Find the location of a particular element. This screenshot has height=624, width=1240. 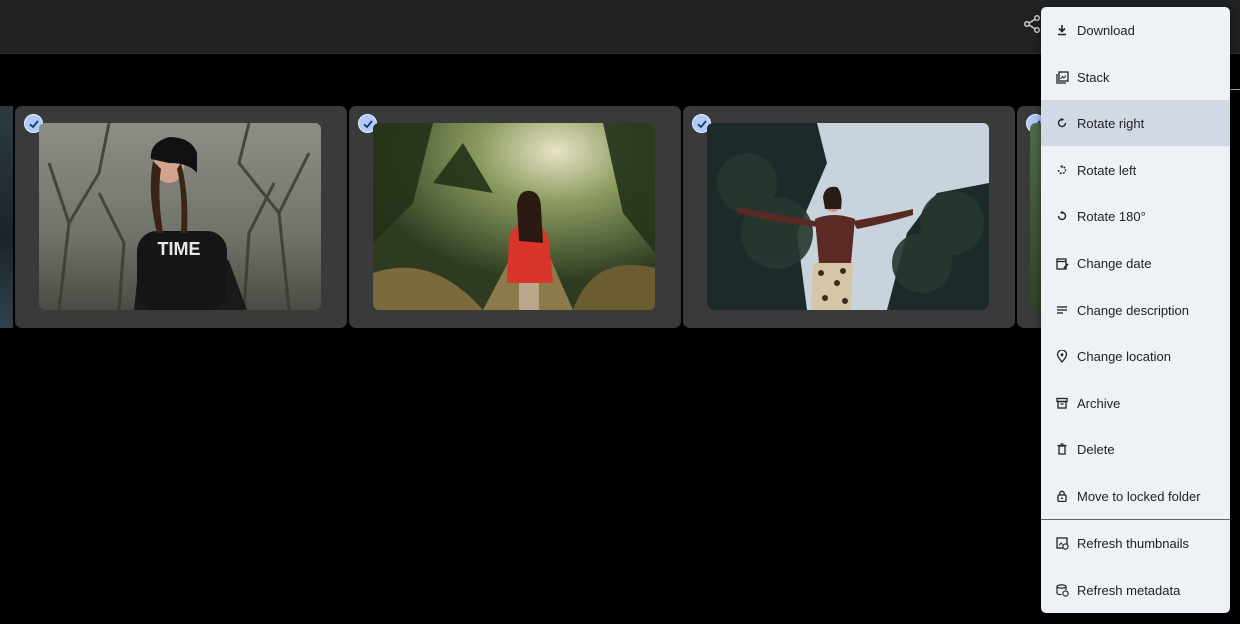

menu-item-label: Stack is located at coordinates (1093, 77).